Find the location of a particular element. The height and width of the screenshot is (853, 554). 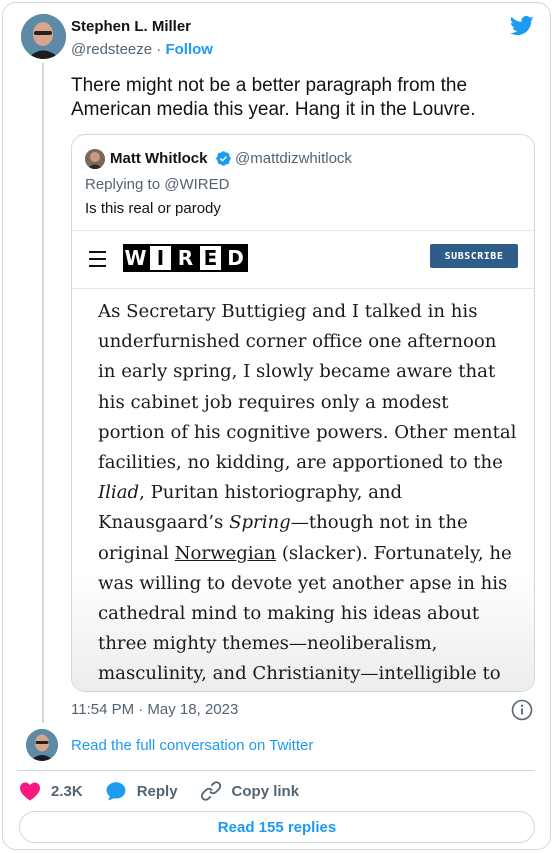

wired-logo-letter: D is located at coordinates (235, 258).